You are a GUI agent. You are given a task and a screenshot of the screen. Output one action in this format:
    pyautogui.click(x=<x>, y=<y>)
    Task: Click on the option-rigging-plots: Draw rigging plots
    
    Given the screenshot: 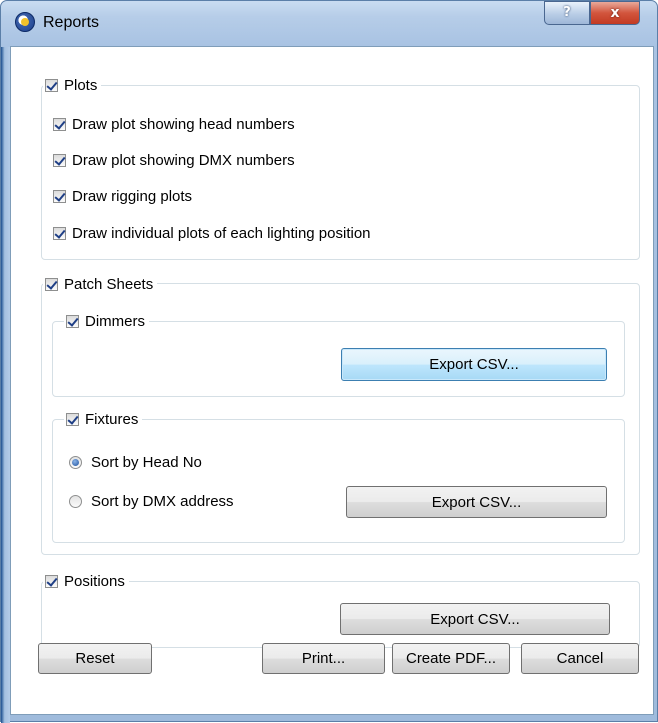 What is the action you would take?
    pyautogui.click(x=122, y=196)
    